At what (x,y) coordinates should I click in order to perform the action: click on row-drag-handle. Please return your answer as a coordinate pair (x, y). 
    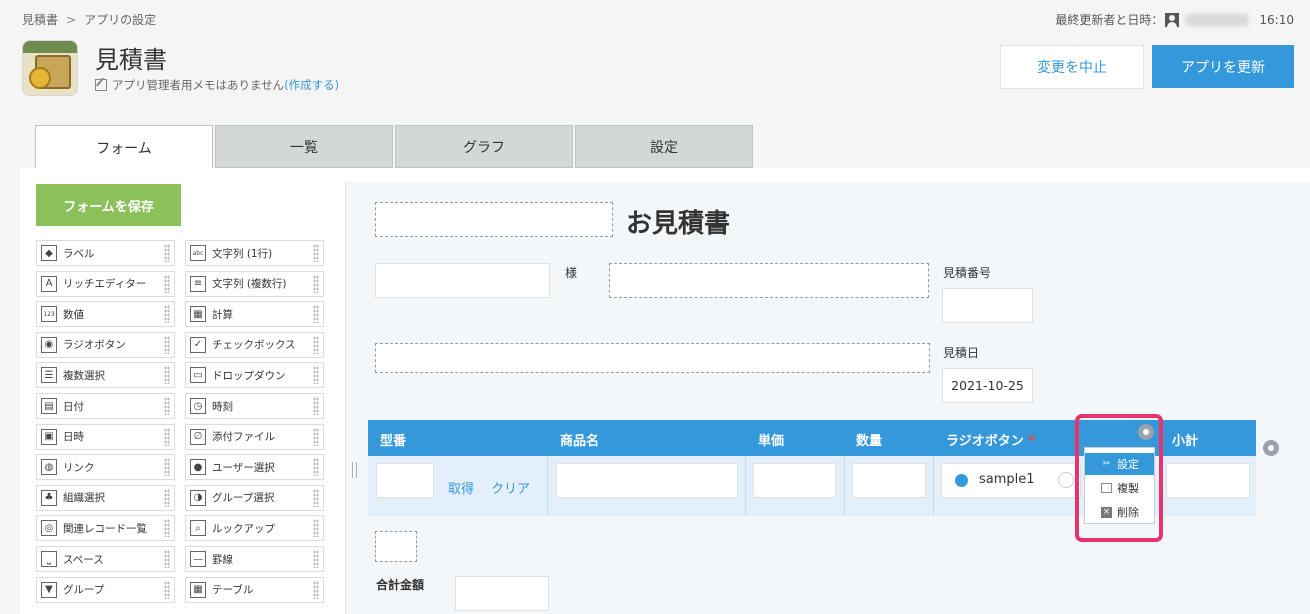
    Looking at the image, I should click on (354, 470).